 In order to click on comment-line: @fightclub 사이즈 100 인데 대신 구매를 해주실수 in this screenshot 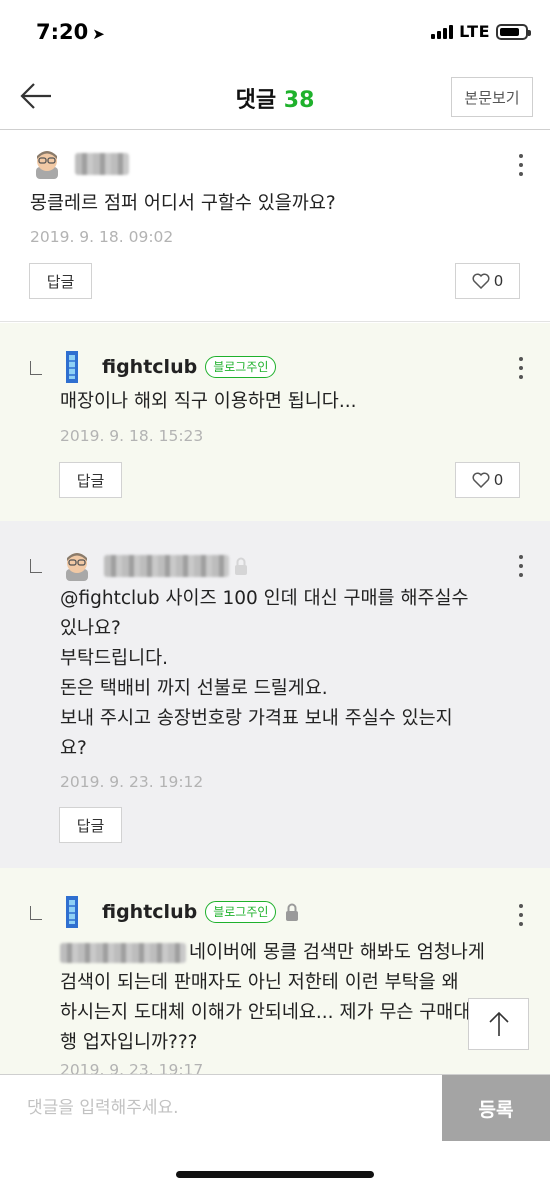, I will do `click(264, 598)`.